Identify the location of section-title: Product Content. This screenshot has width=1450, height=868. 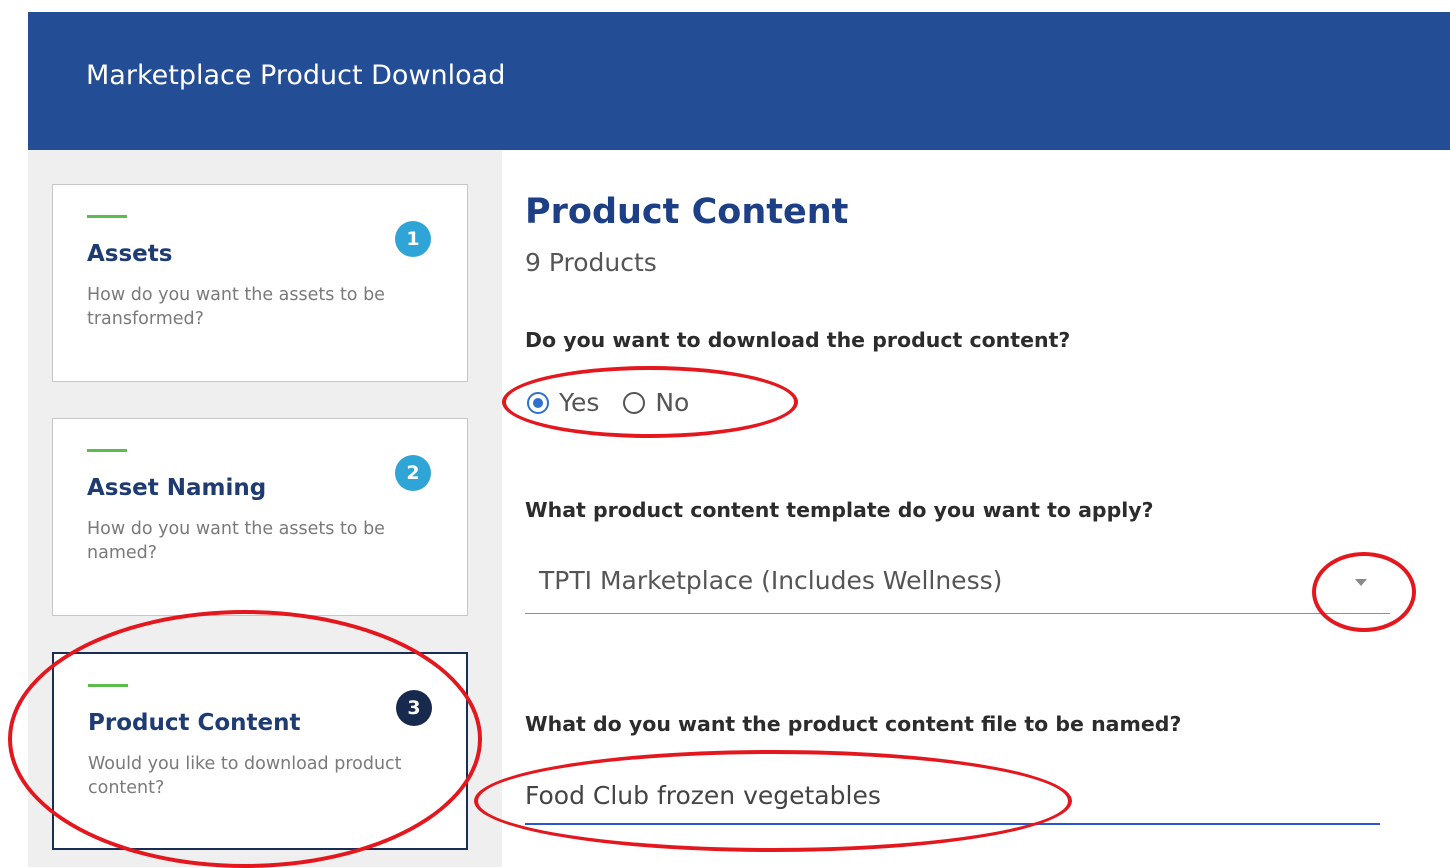
(687, 212).